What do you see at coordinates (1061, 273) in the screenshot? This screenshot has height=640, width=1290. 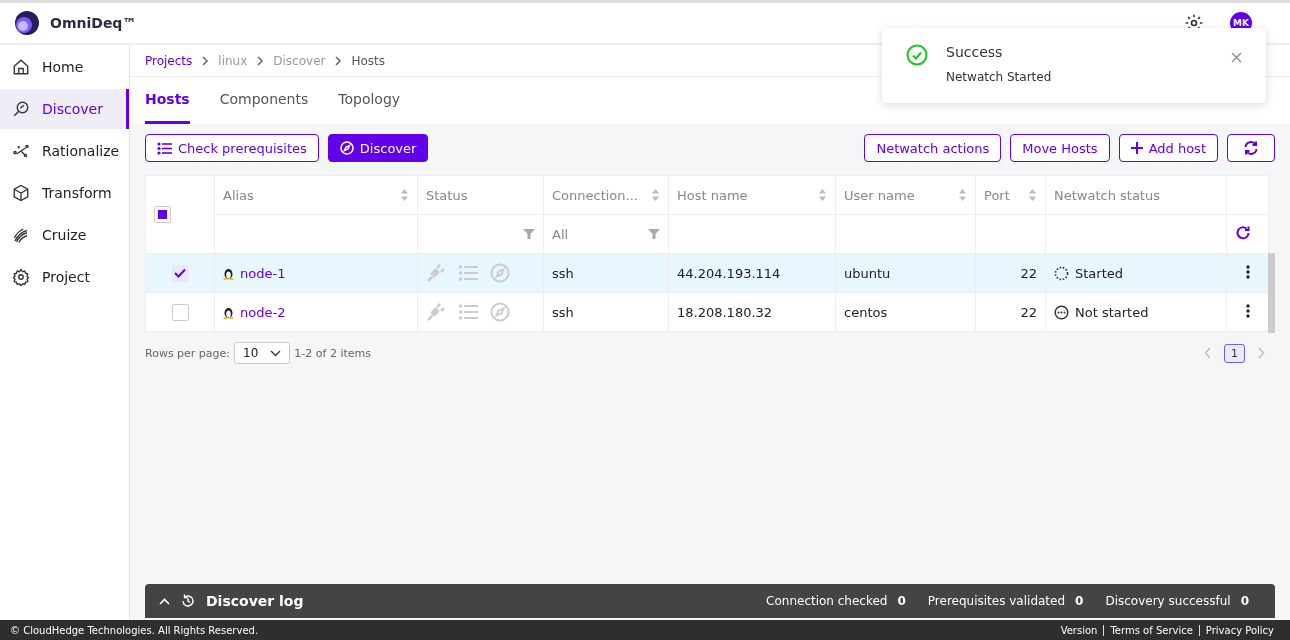 I see `spinner-icon` at bounding box center [1061, 273].